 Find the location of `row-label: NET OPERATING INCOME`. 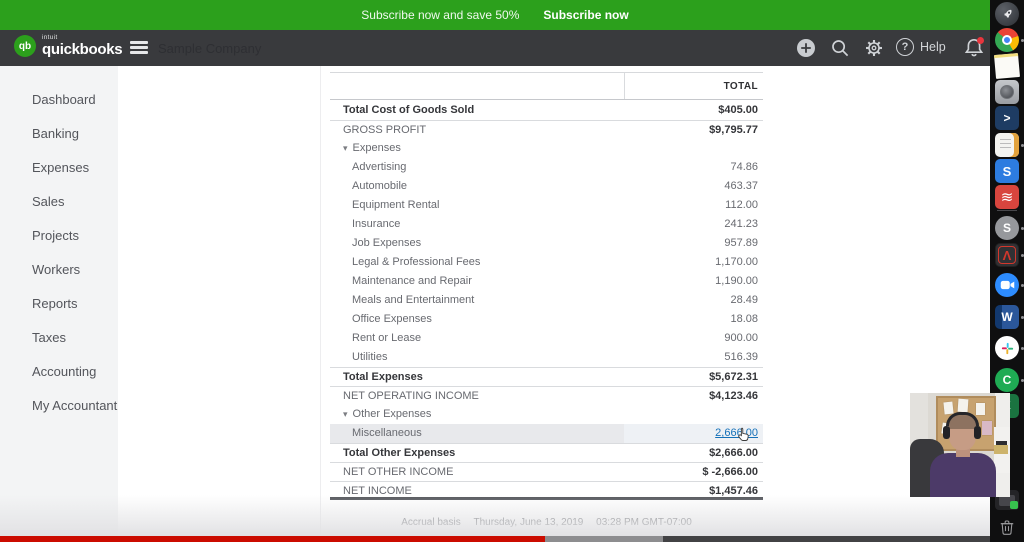

row-label: NET OPERATING INCOME is located at coordinates (411, 396).